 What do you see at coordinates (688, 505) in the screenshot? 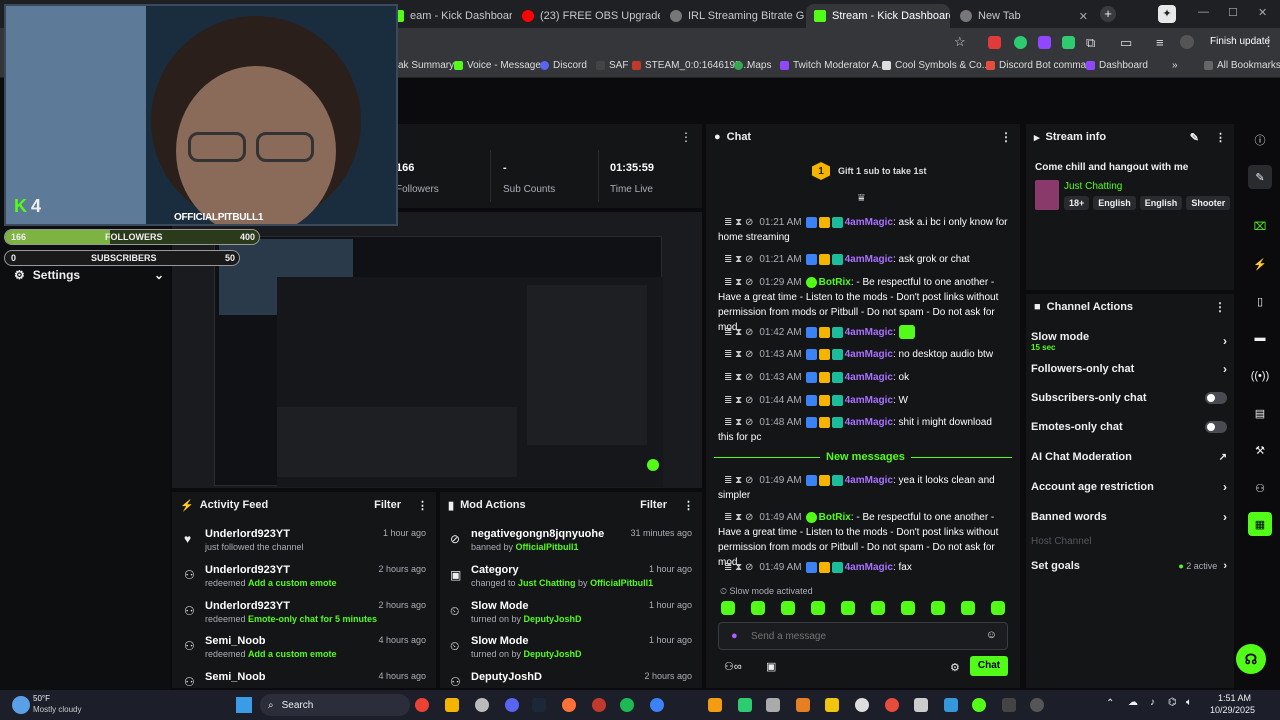
I see `mod-menu-icon: ⋮` at bounding box center [688, 505].